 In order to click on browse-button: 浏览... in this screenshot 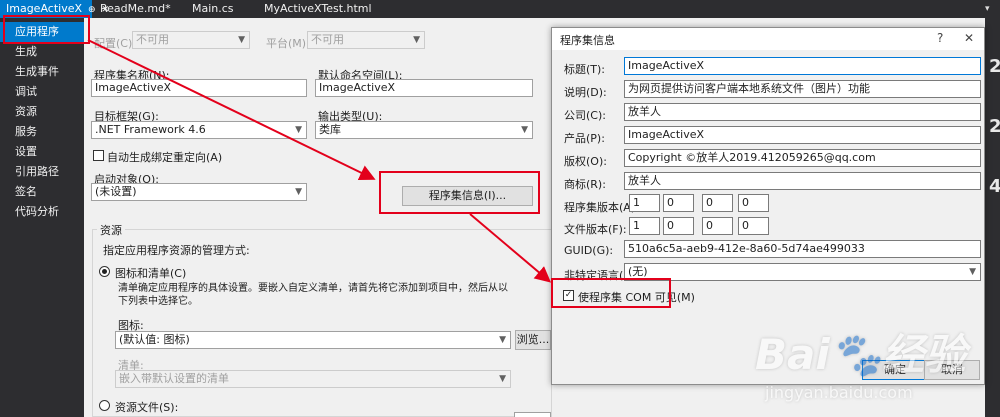, I will do `click(533, 340)`.